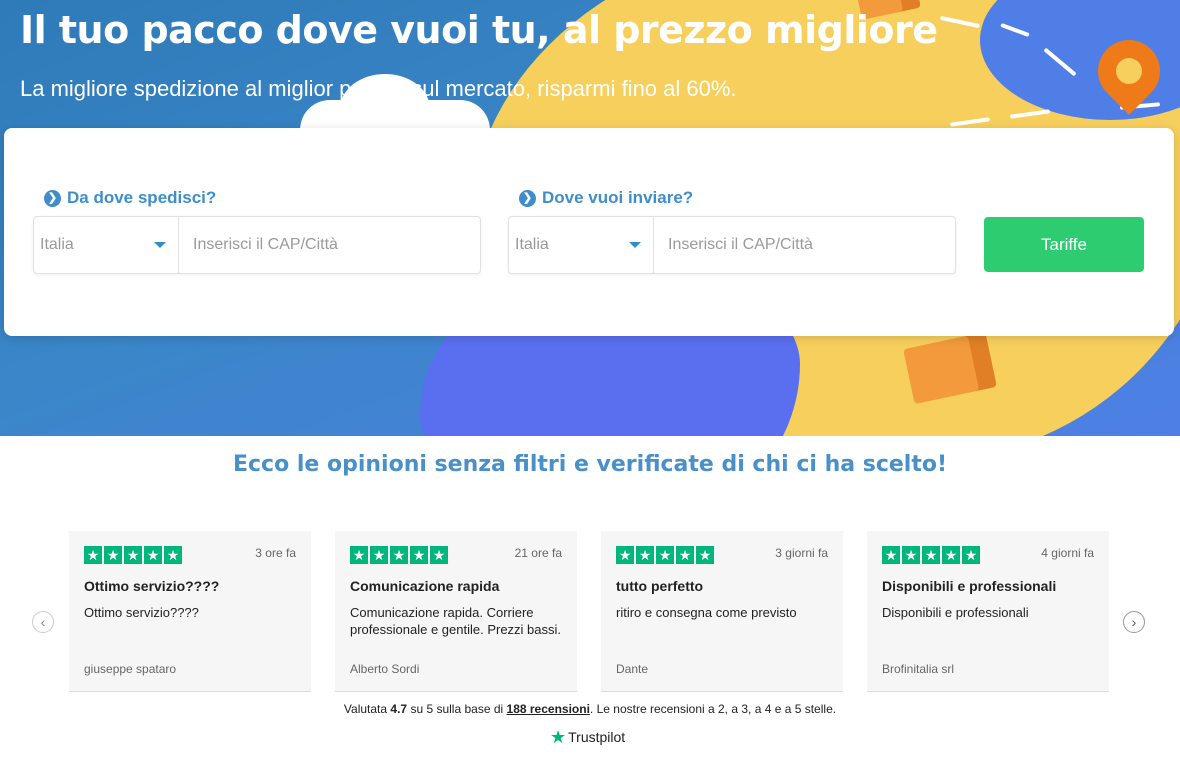 The width and height of the screenshot is (1180, 757). I want to click on chevron-right-icon: ›, so click(1134, 622).